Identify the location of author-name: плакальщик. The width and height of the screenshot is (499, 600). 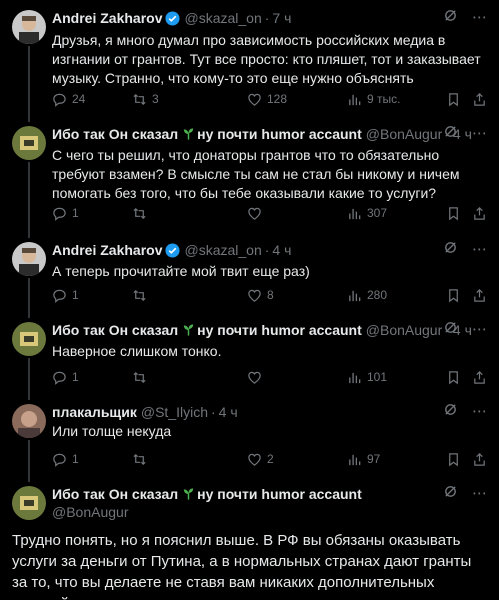
(94, 412).